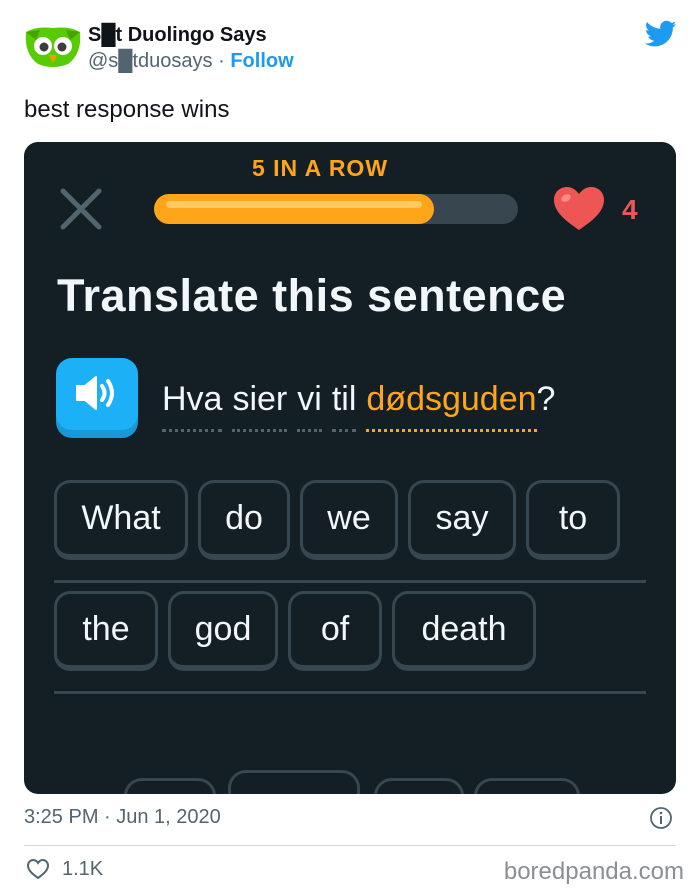 Image resolution: width=700 pixels, height=896 pixels. Describe the element at coordinates (82, 869) in the screenshot. I see `like-count: 1.1K` at that location.